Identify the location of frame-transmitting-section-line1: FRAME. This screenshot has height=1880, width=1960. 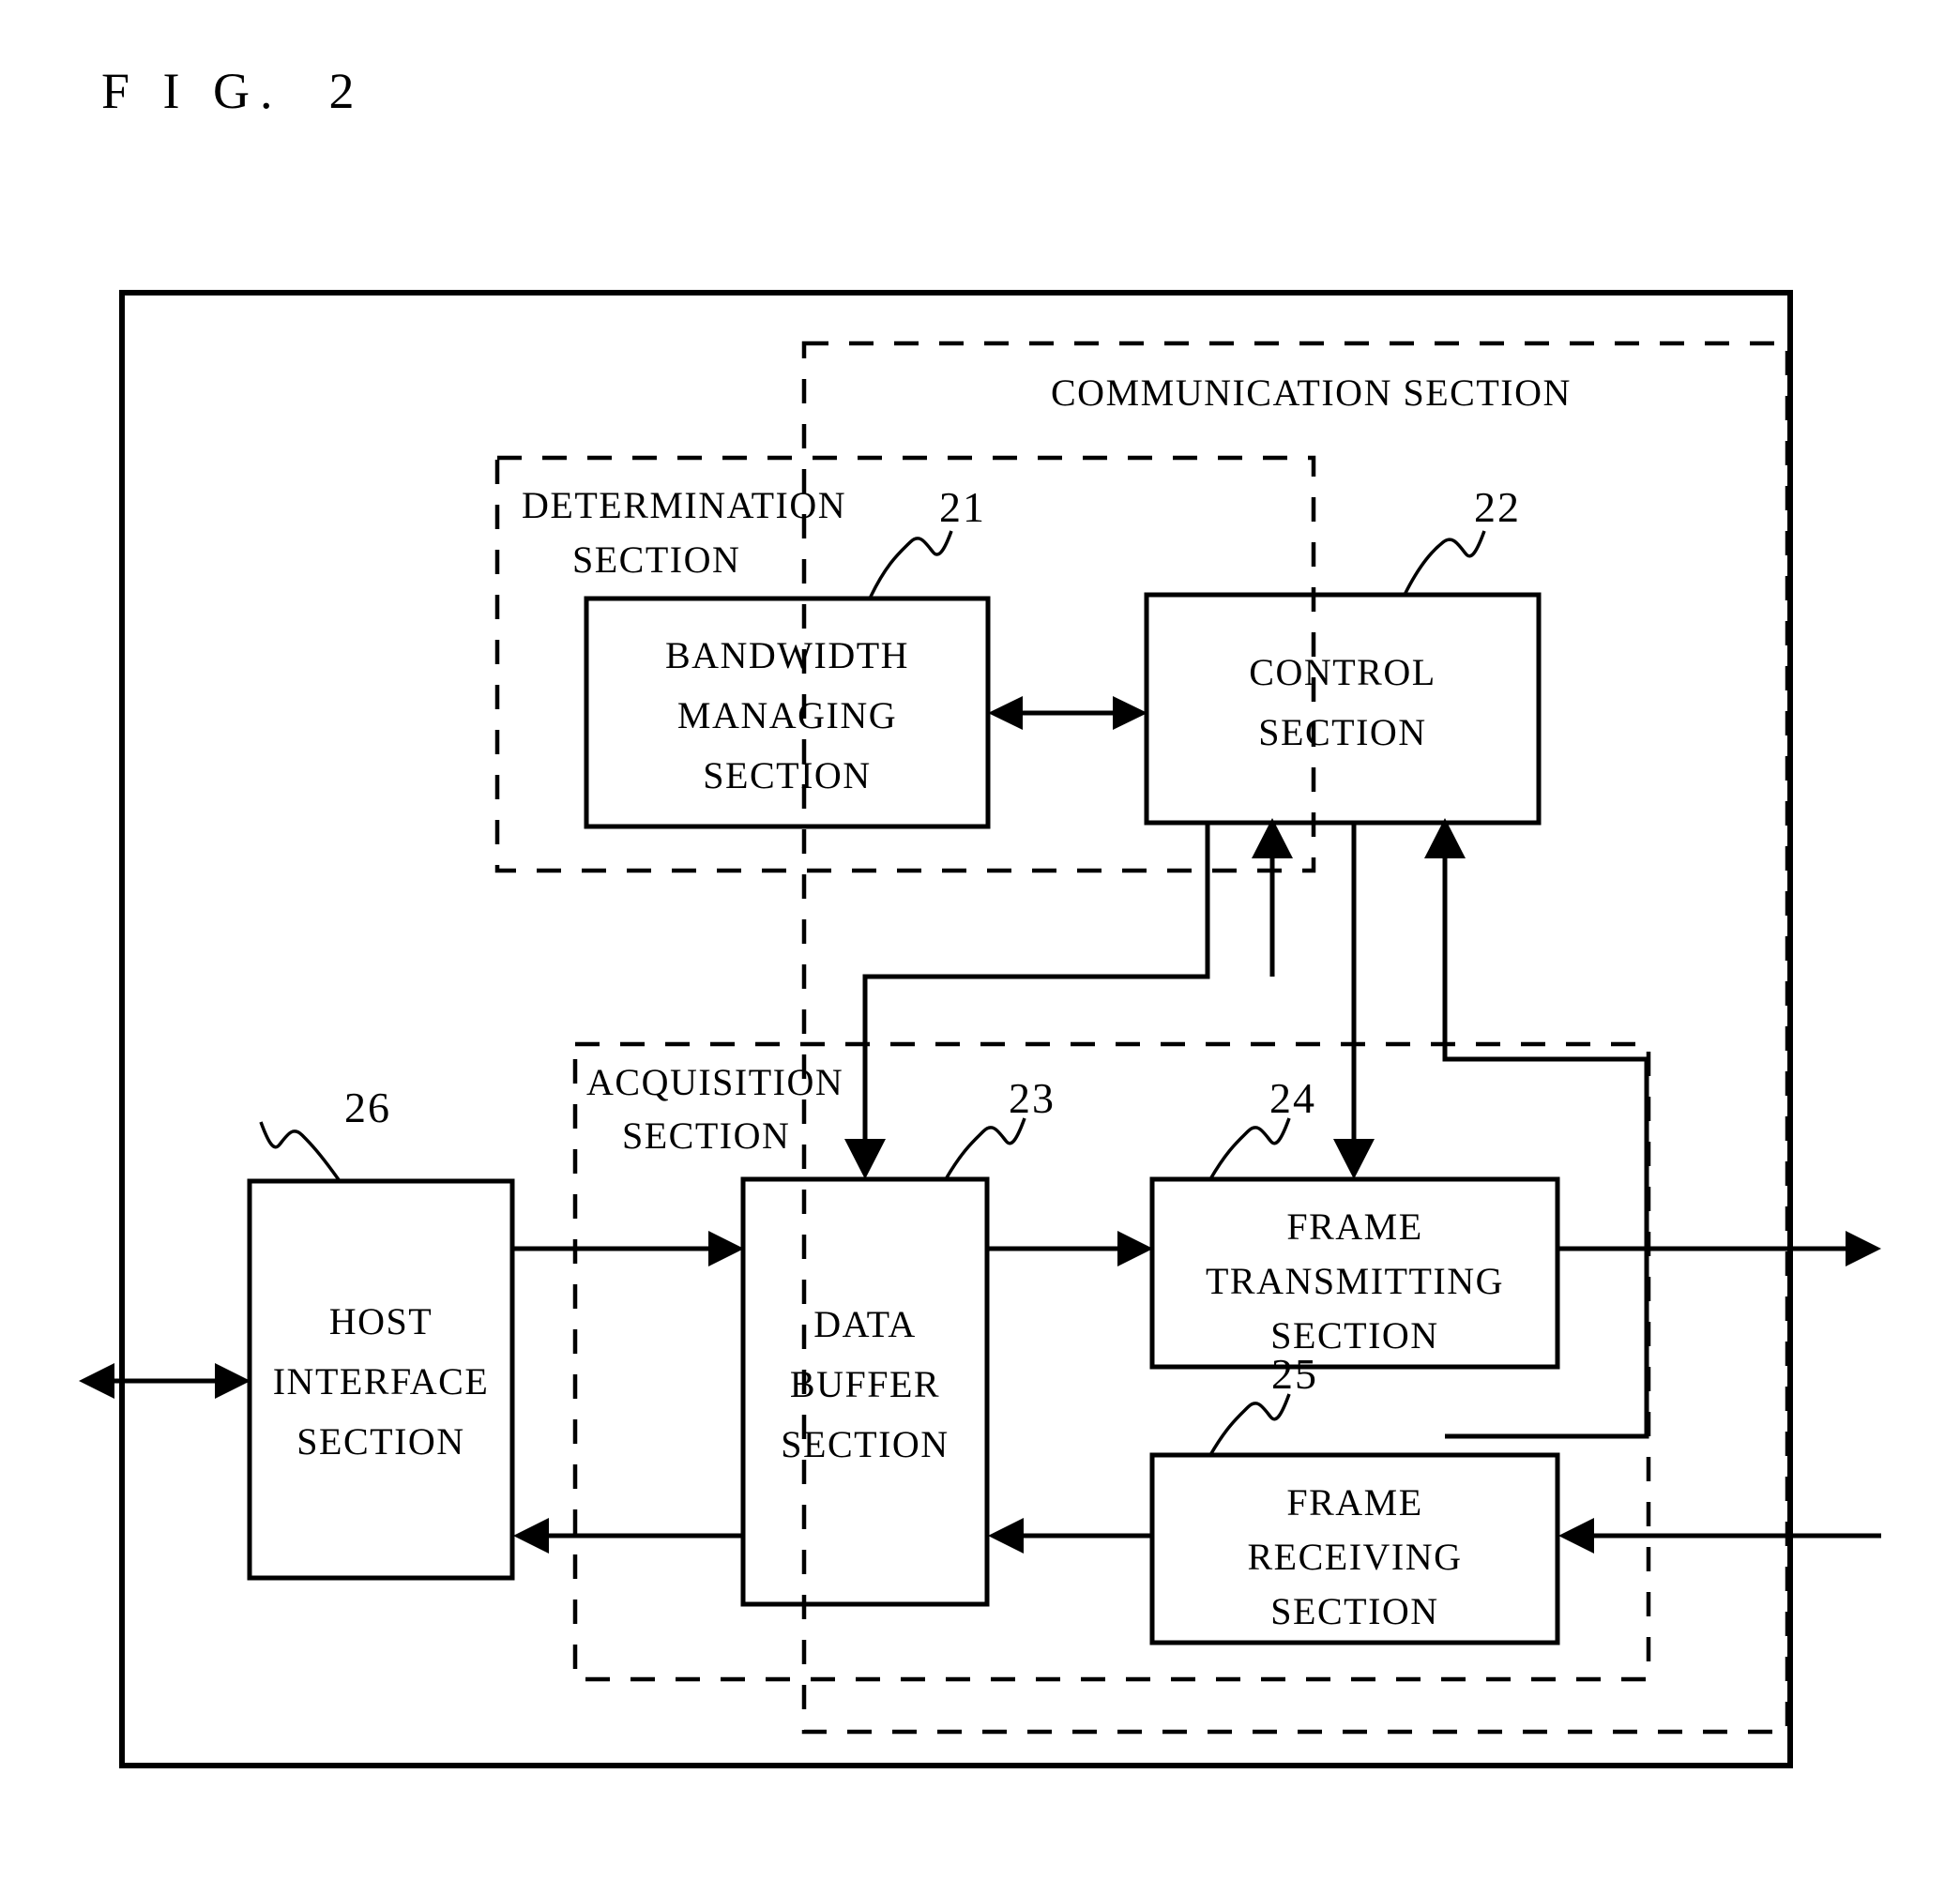
(1354, 1226).